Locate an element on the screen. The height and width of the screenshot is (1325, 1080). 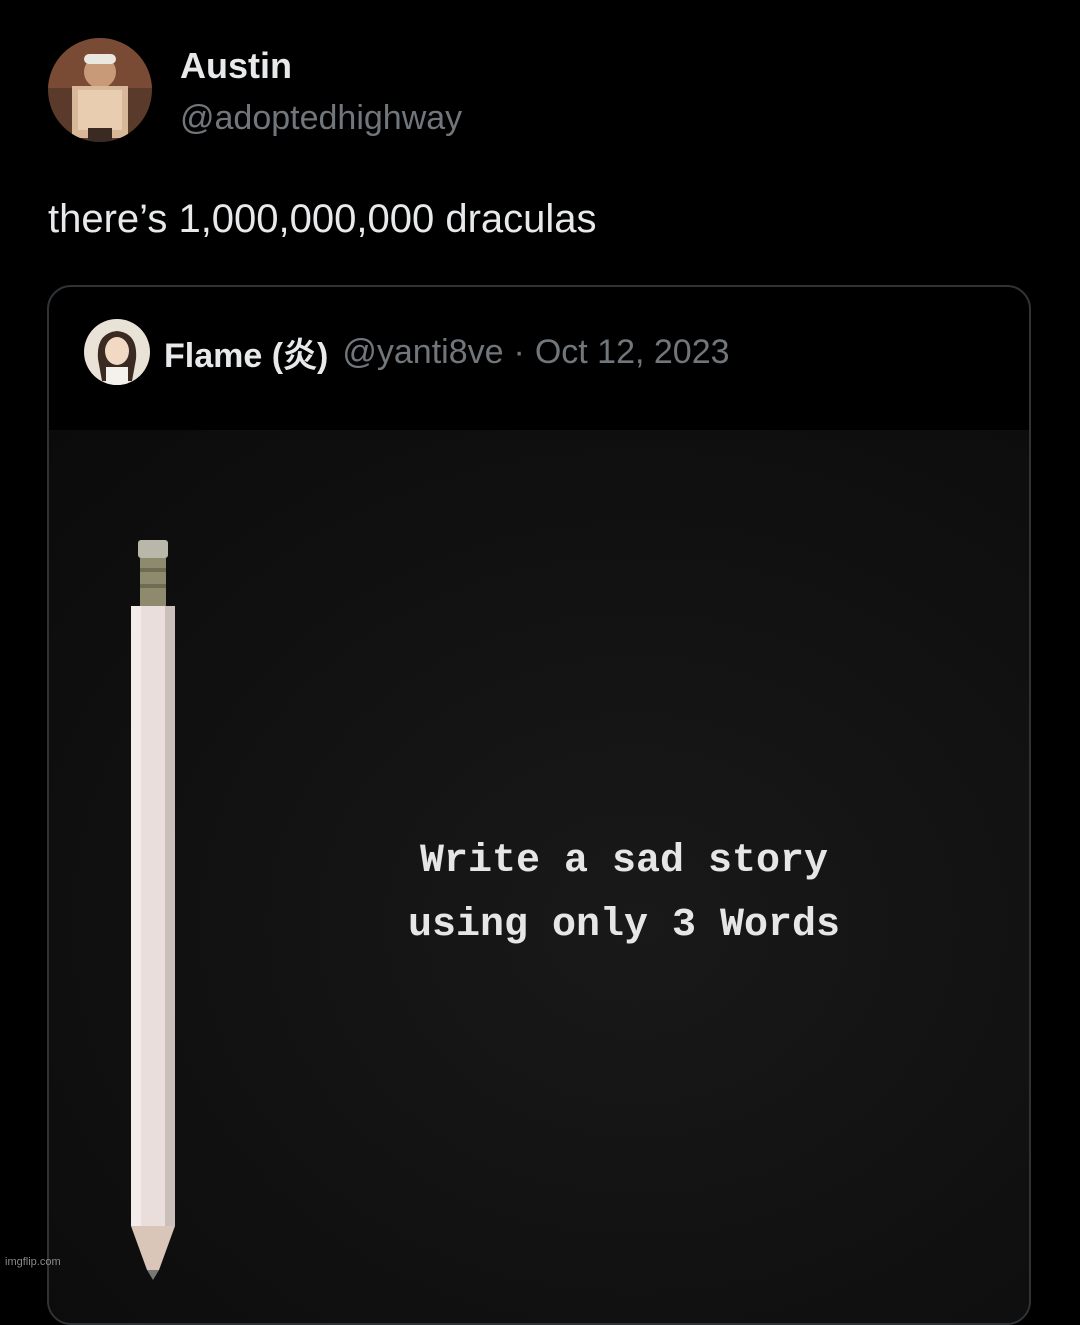
quoted-avatar is located at coordinates (117, 352).